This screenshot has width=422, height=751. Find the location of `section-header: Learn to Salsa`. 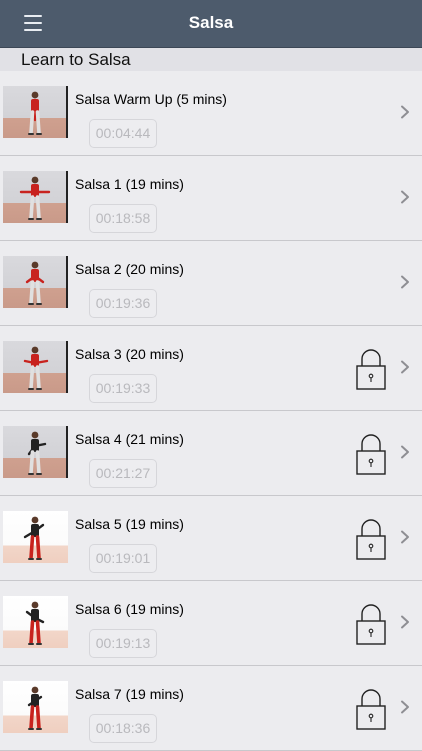

section-header: Learn to Salsa is located at coordinates (211, 59).